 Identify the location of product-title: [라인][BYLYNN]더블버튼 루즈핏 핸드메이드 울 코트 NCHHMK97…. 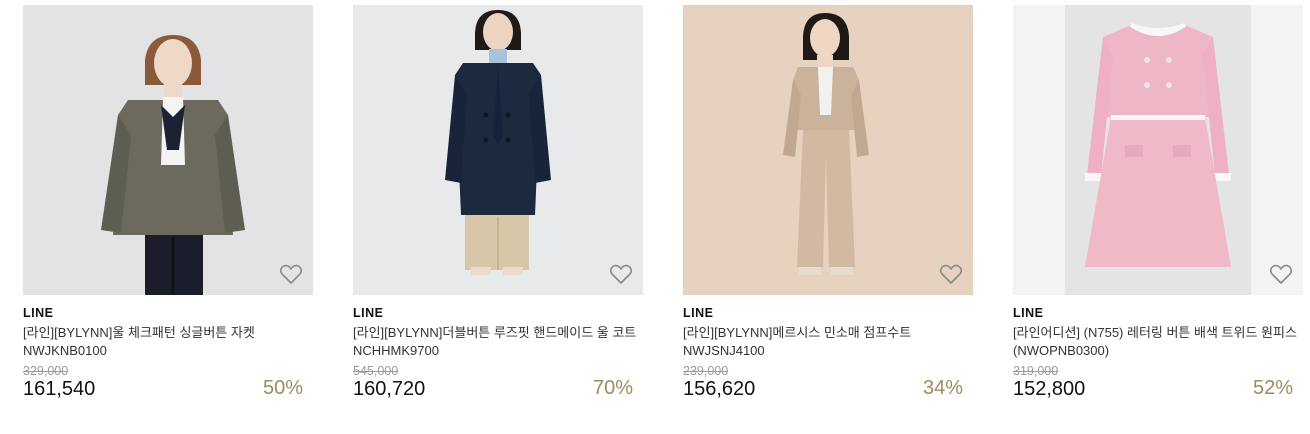
(498, 342).